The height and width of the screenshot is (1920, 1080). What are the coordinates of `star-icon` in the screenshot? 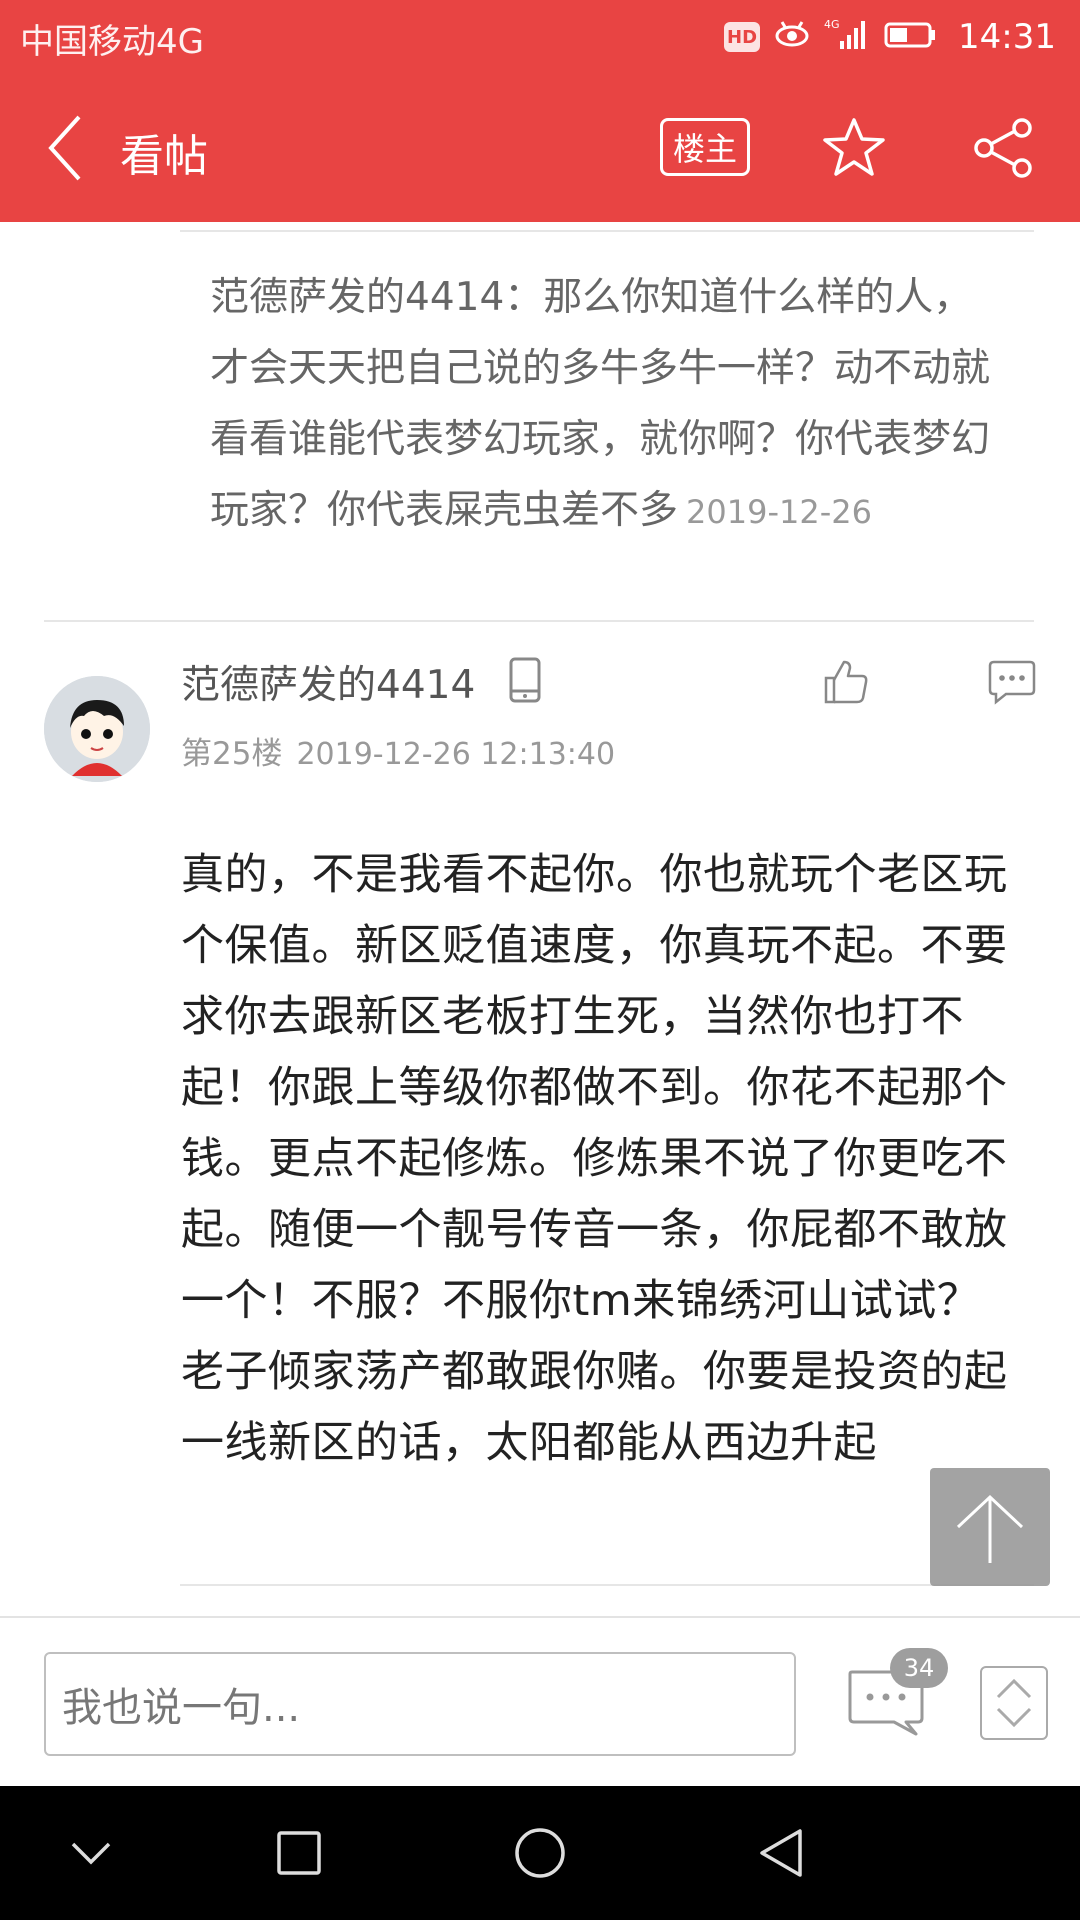 It's located at (854, 147).